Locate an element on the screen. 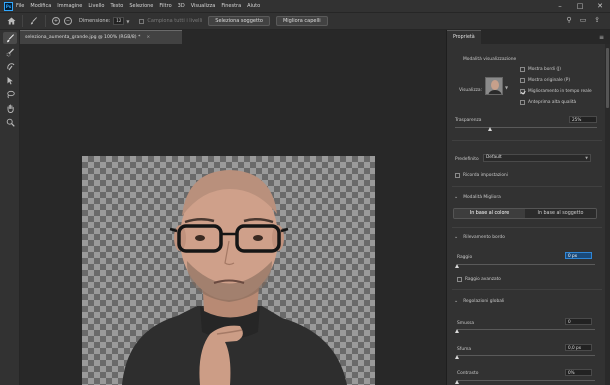 This screenshot has width=610, height=385. view-dropdown-chevron-icon: ▼ is located at coordinates (506, 87).